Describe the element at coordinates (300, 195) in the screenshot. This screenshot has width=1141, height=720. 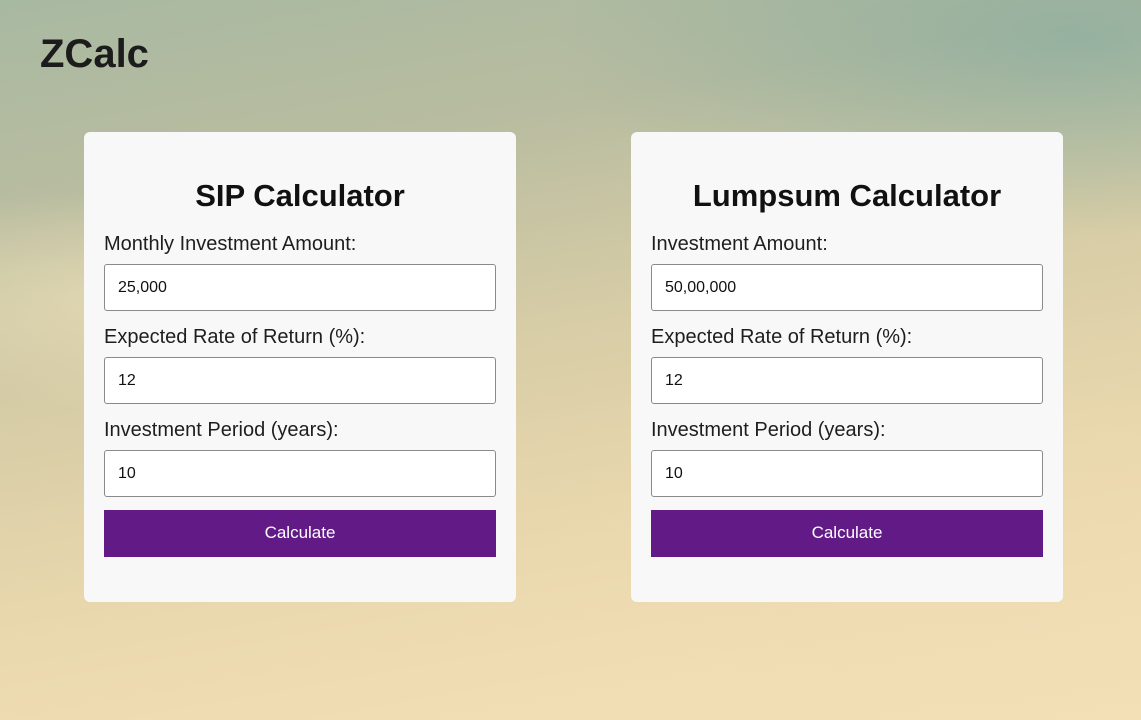
I see `sip-calculator-title: SIP Calculator` at that location.